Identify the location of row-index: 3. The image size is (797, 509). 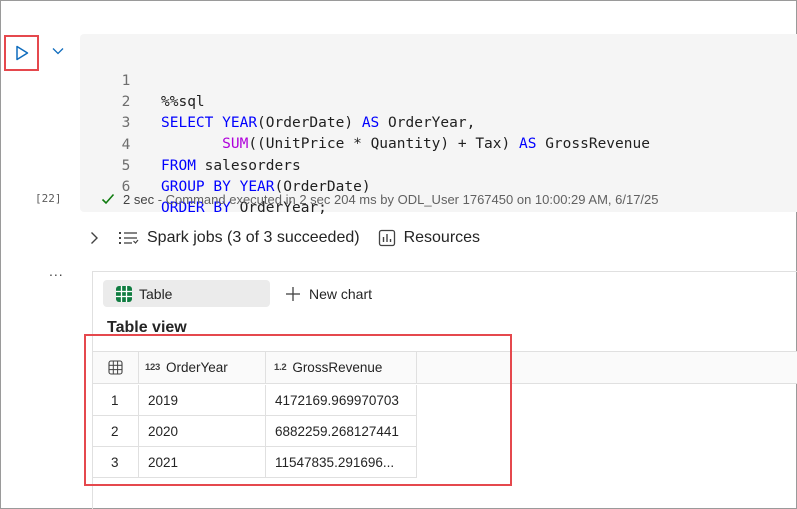
(116, 462).